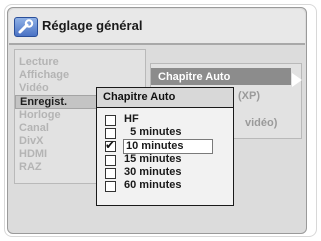 The width and height of the screenshot is (321, 241). What do you see at coordinates (26, 27) in the screenshot?
I see `wrench-icon` at bounding box center [26, 27].